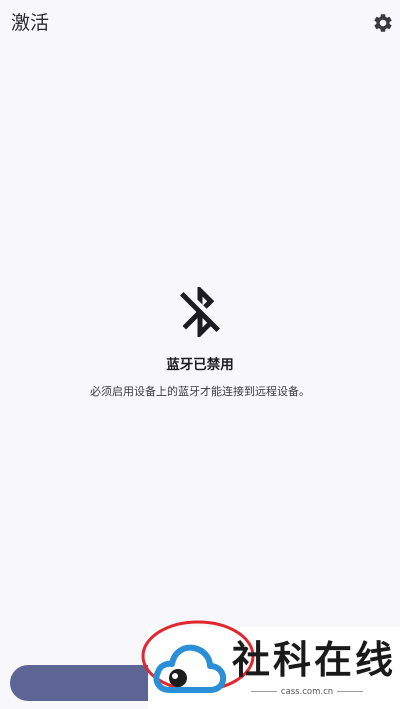 This screenshot has height=709, width=400. Describe the element at coordinates (200, 391) in the screenshot. I see `empty-state-description: 必须启用设备上的蓝牙才能连接到远程设备。` at that location.